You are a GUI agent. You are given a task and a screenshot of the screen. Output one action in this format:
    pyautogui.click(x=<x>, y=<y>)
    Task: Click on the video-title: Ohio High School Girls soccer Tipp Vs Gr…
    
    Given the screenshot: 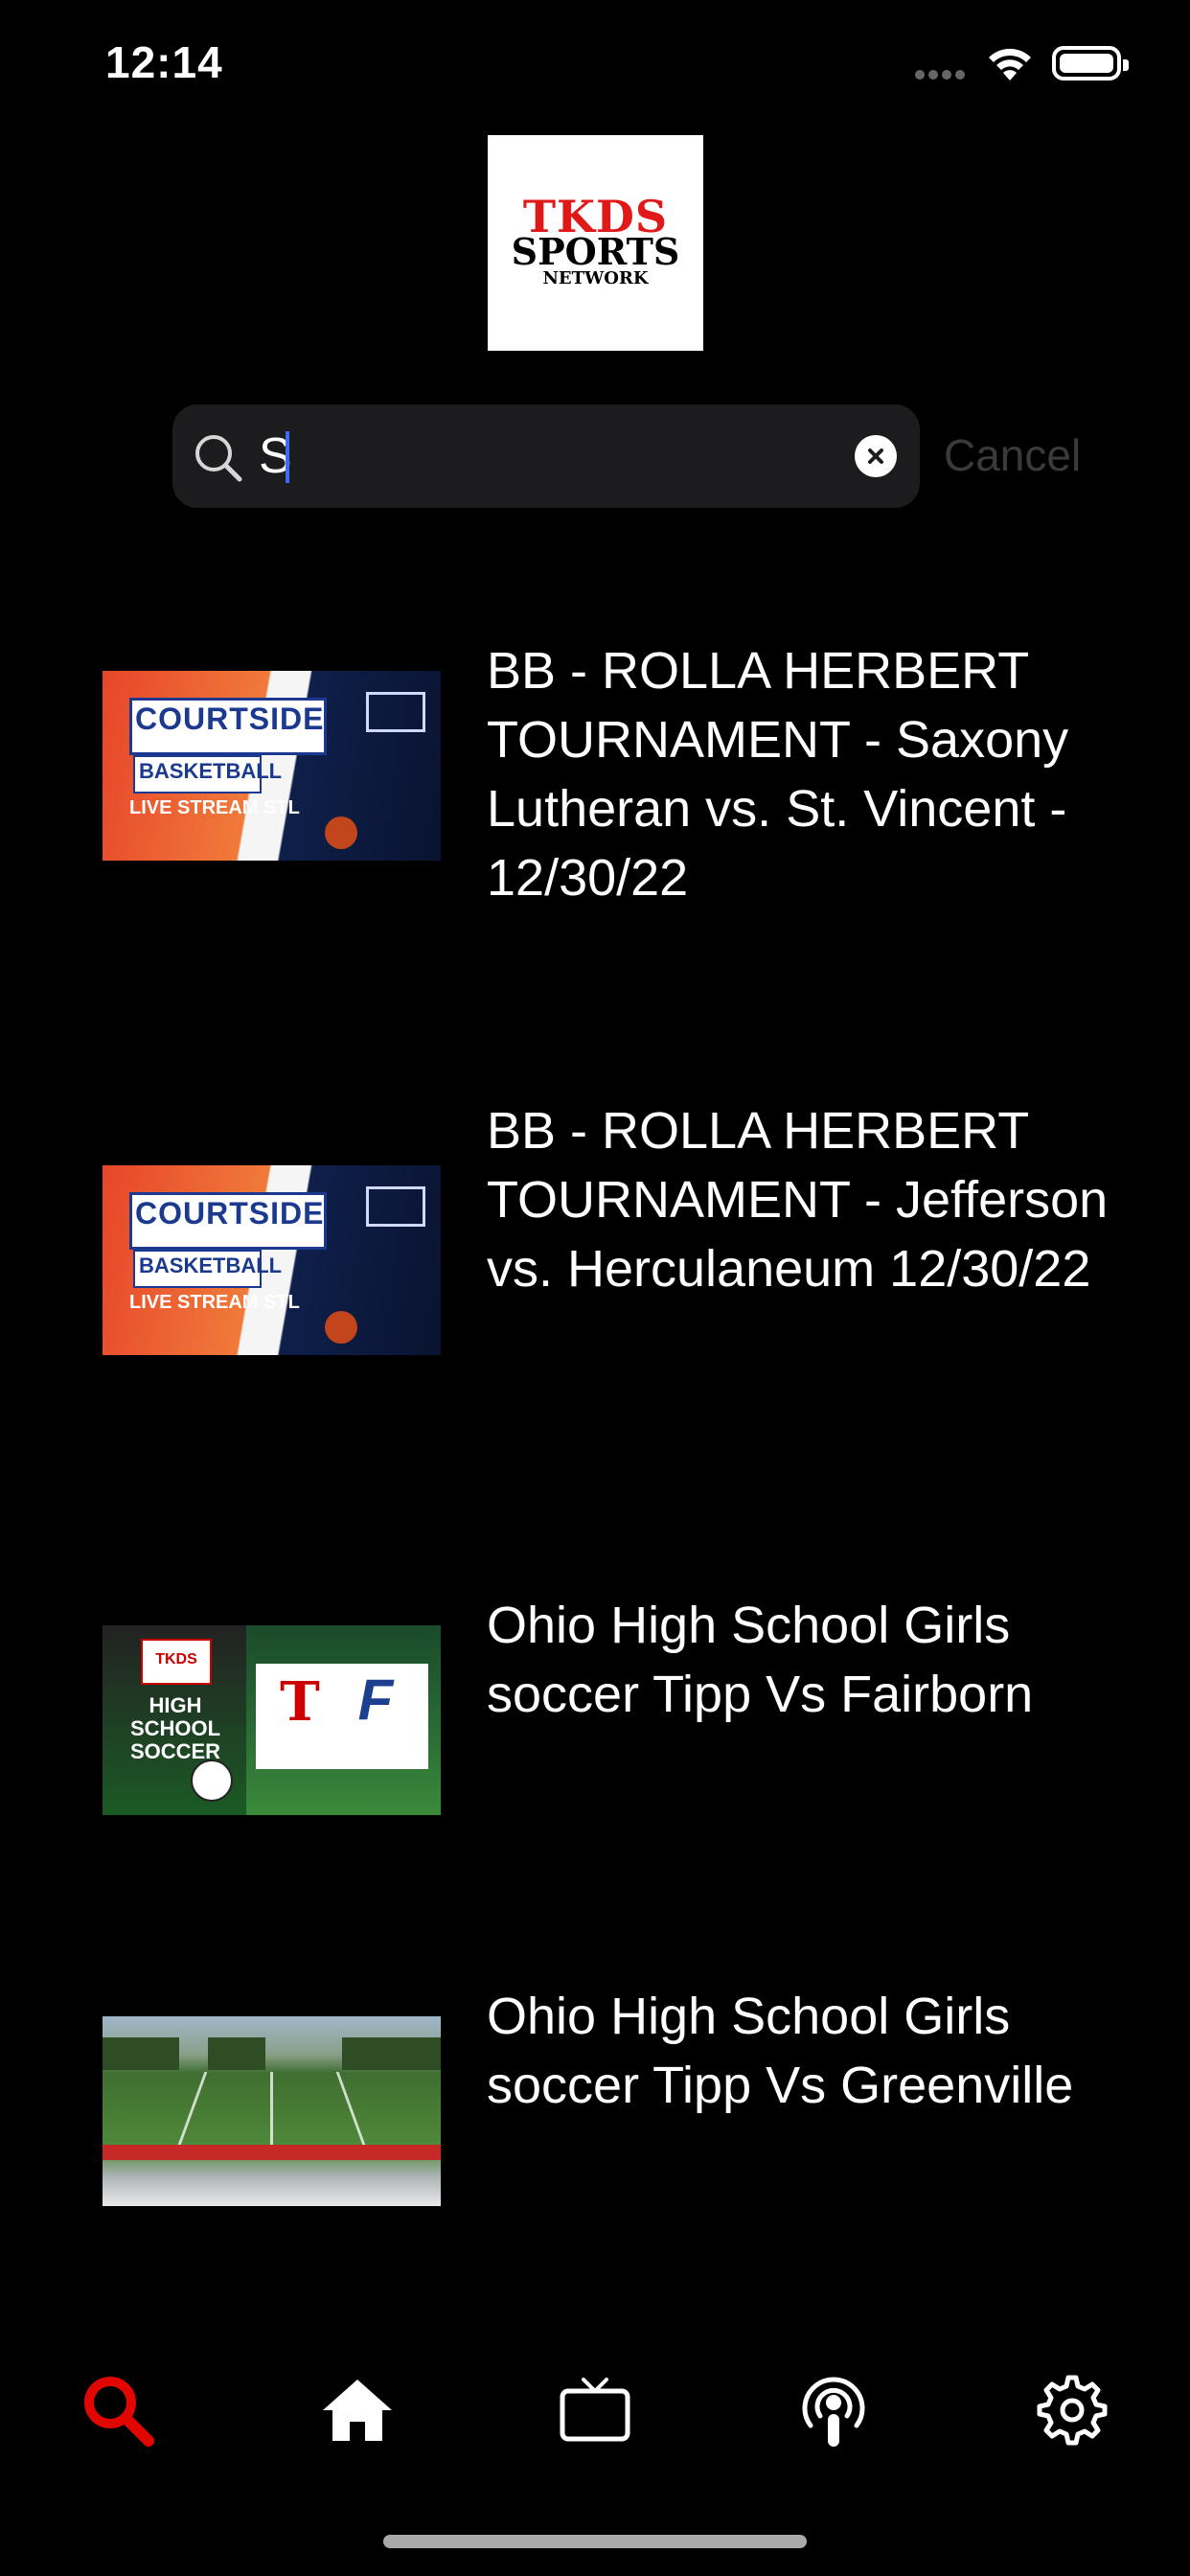 What is the action you would take?
    pyautogui.click(x=780, y=2051)
    